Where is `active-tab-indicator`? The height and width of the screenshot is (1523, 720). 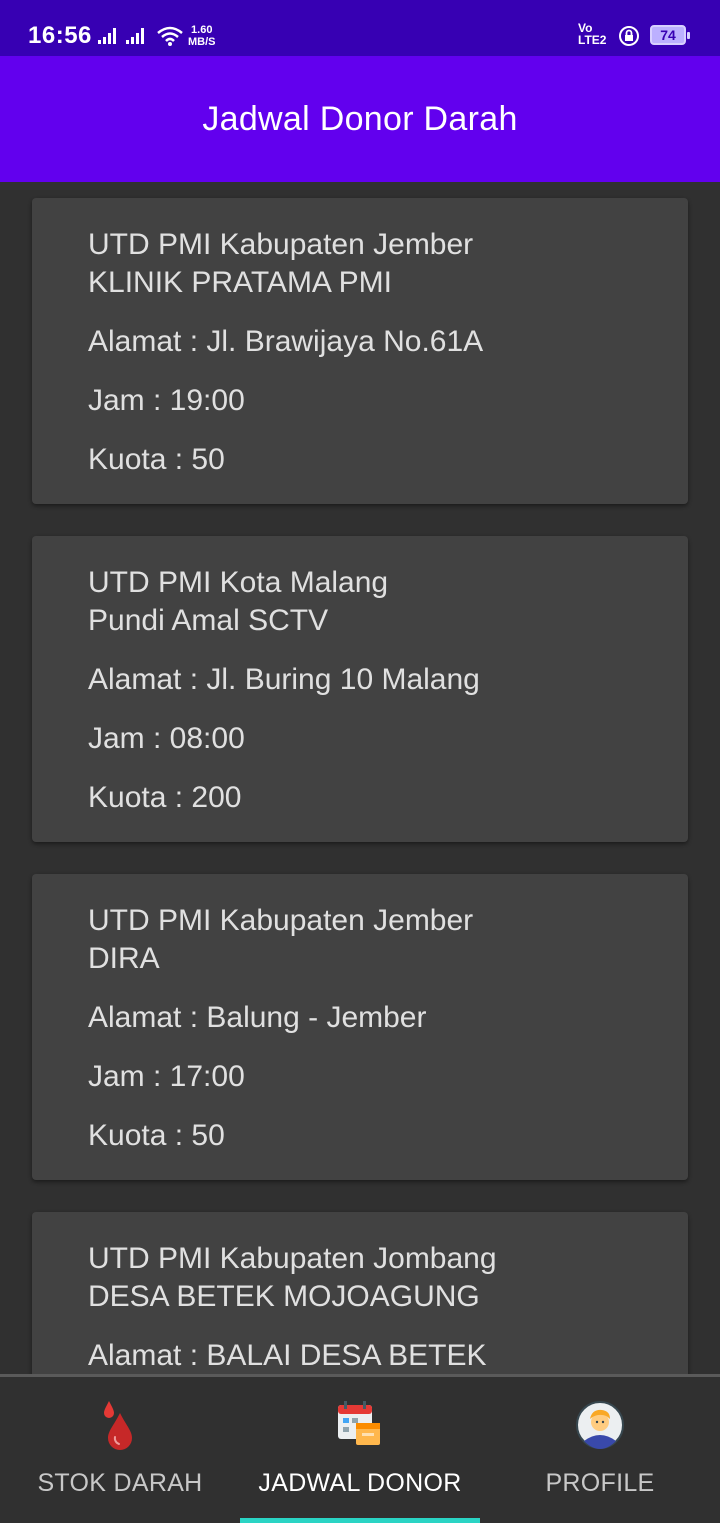 active-tab-indicator is located at coordinates (360, 1520).